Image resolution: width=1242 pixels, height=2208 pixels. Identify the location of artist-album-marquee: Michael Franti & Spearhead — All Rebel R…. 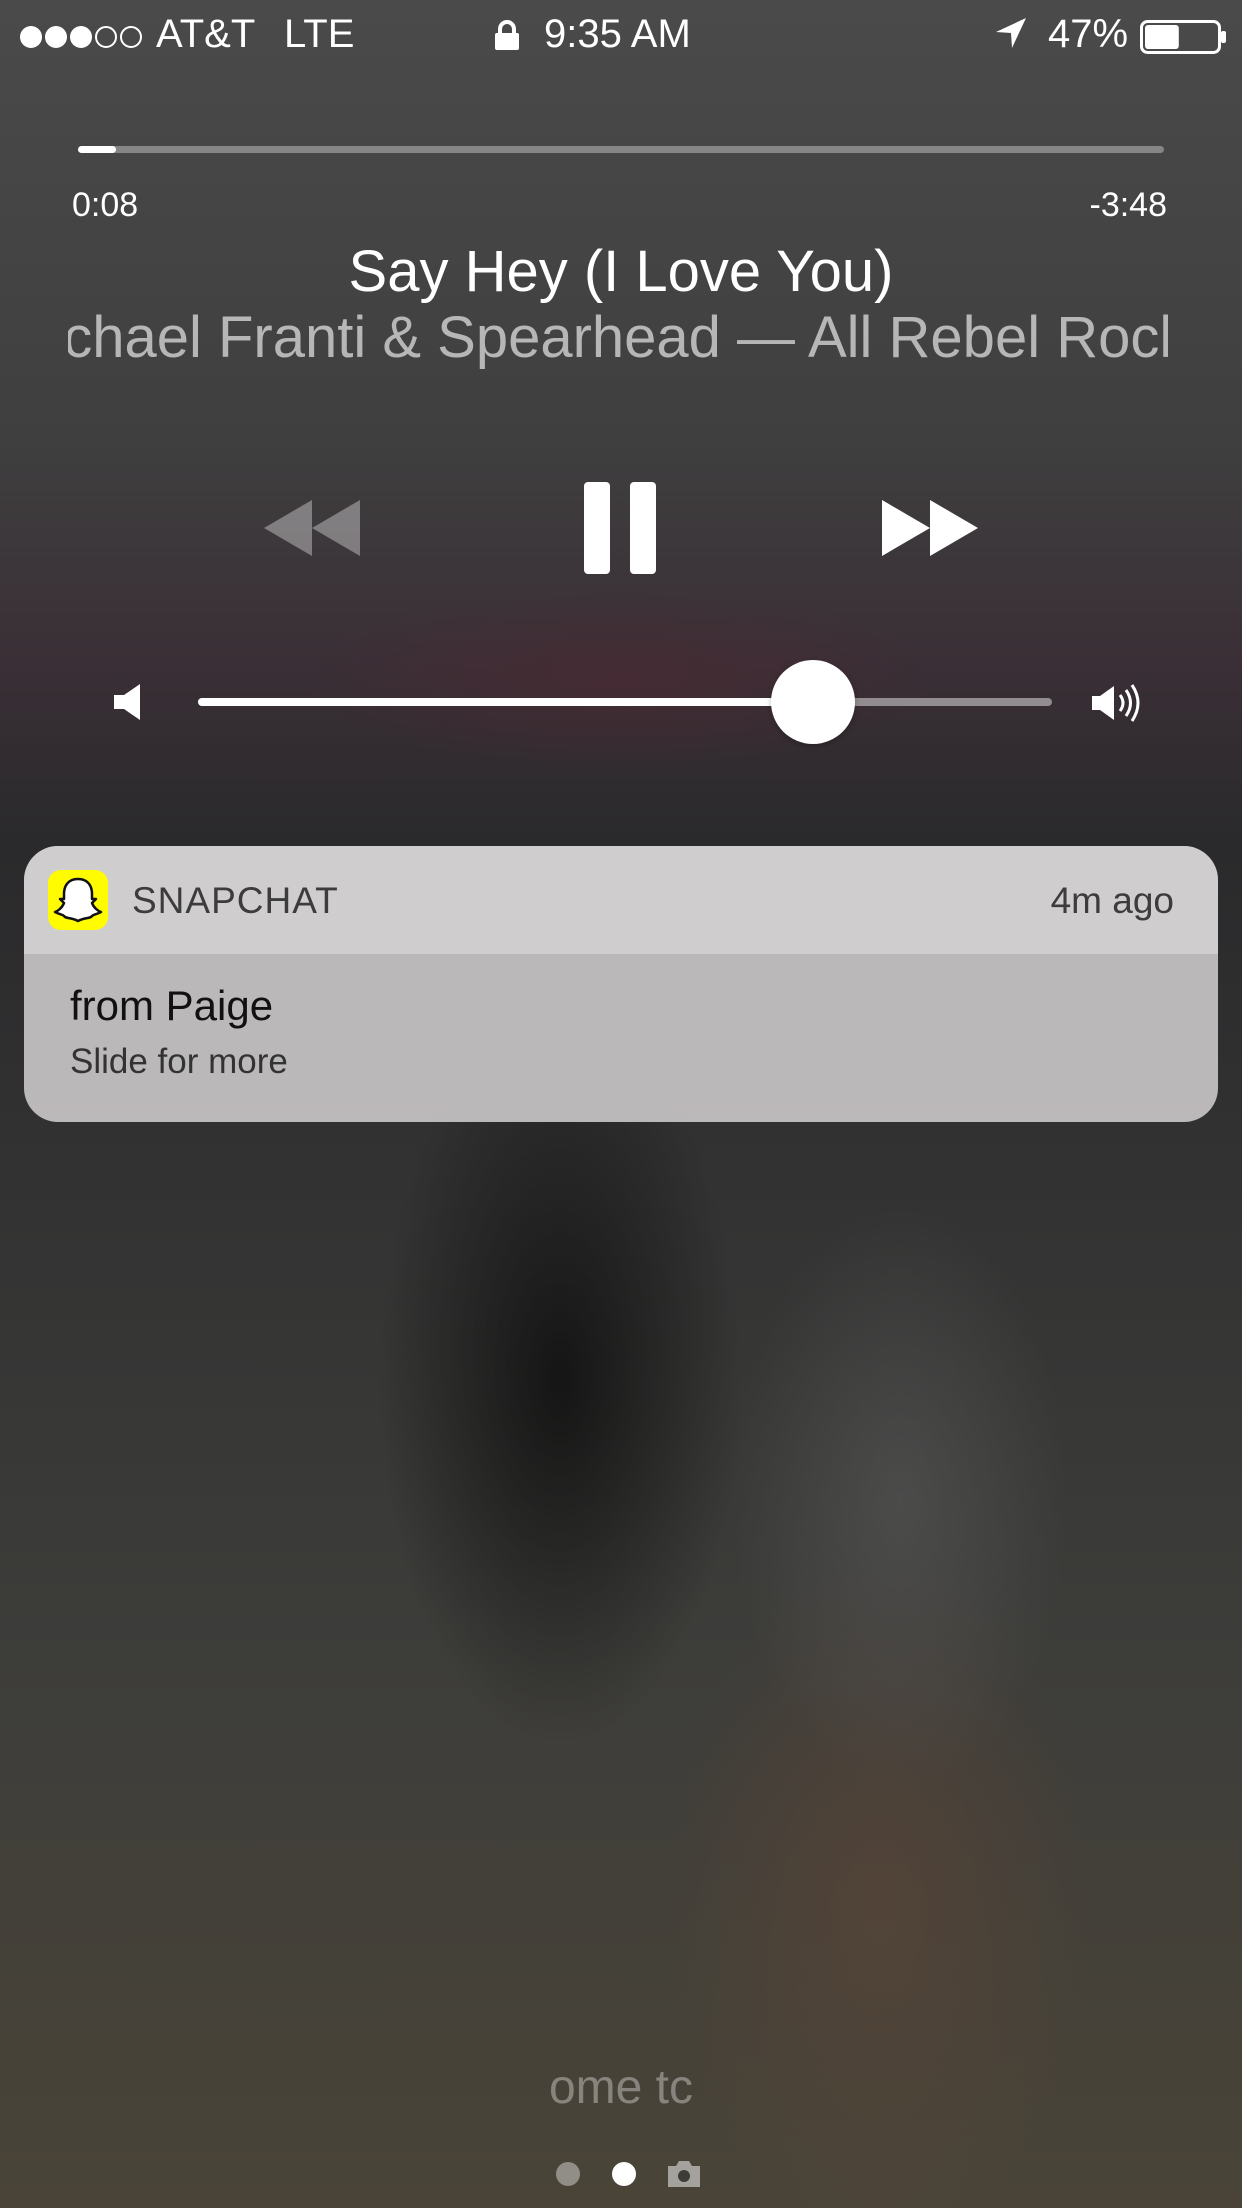
(618, 344).